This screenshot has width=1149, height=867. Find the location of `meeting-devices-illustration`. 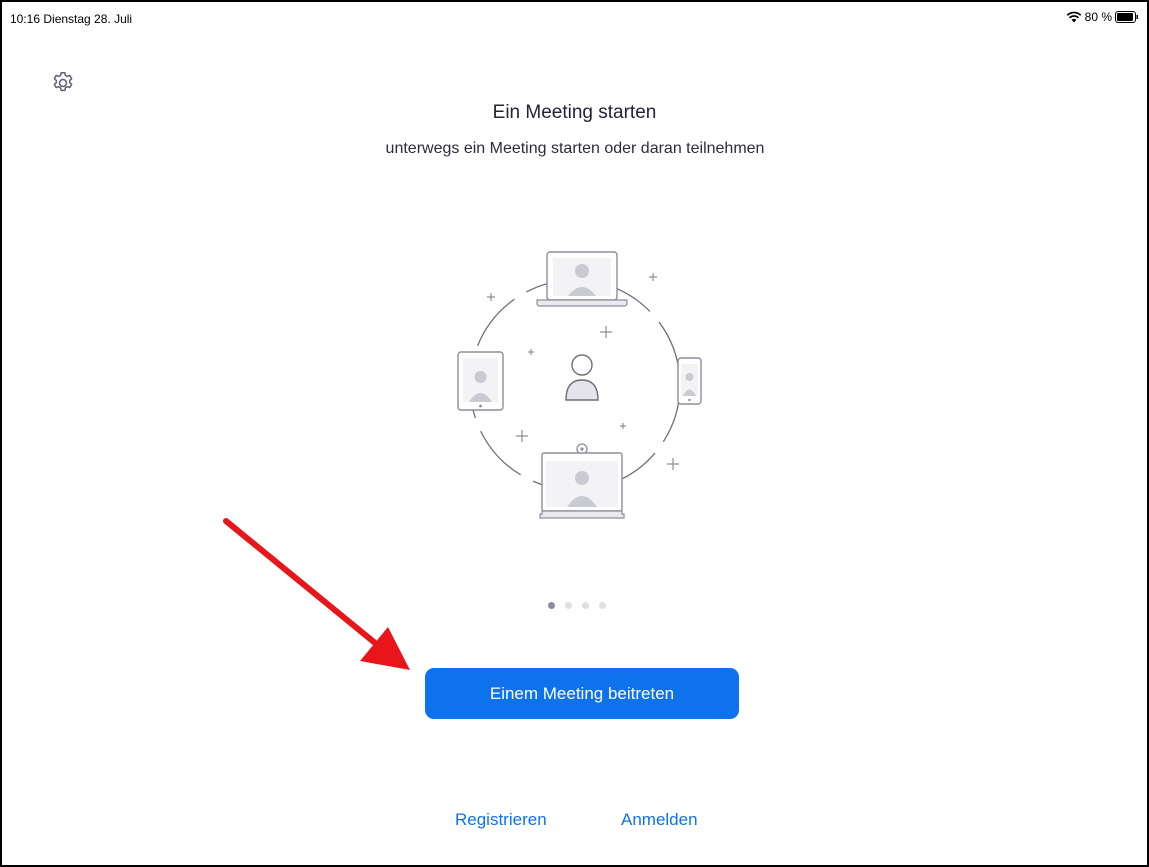

meeting-devices-illustration is located at coordinates (579, 385).